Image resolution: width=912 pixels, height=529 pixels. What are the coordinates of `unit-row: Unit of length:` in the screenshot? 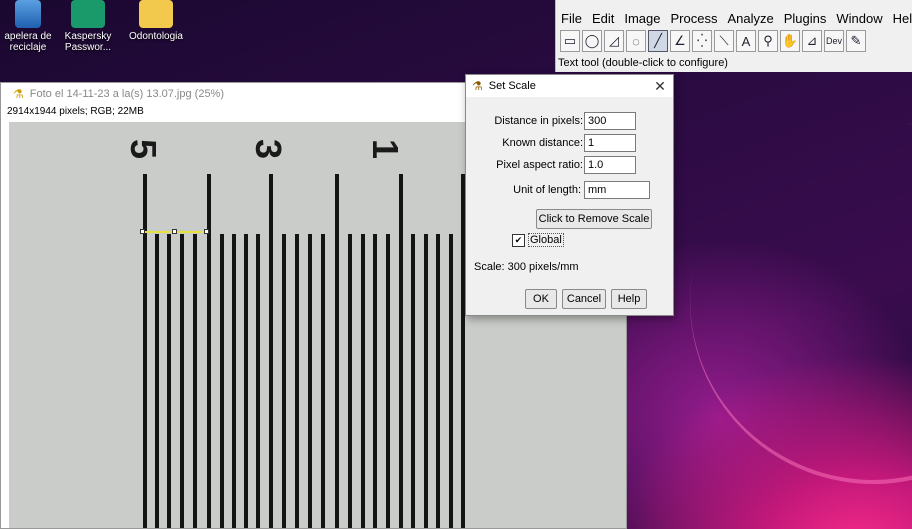 It's located at (570, 190).